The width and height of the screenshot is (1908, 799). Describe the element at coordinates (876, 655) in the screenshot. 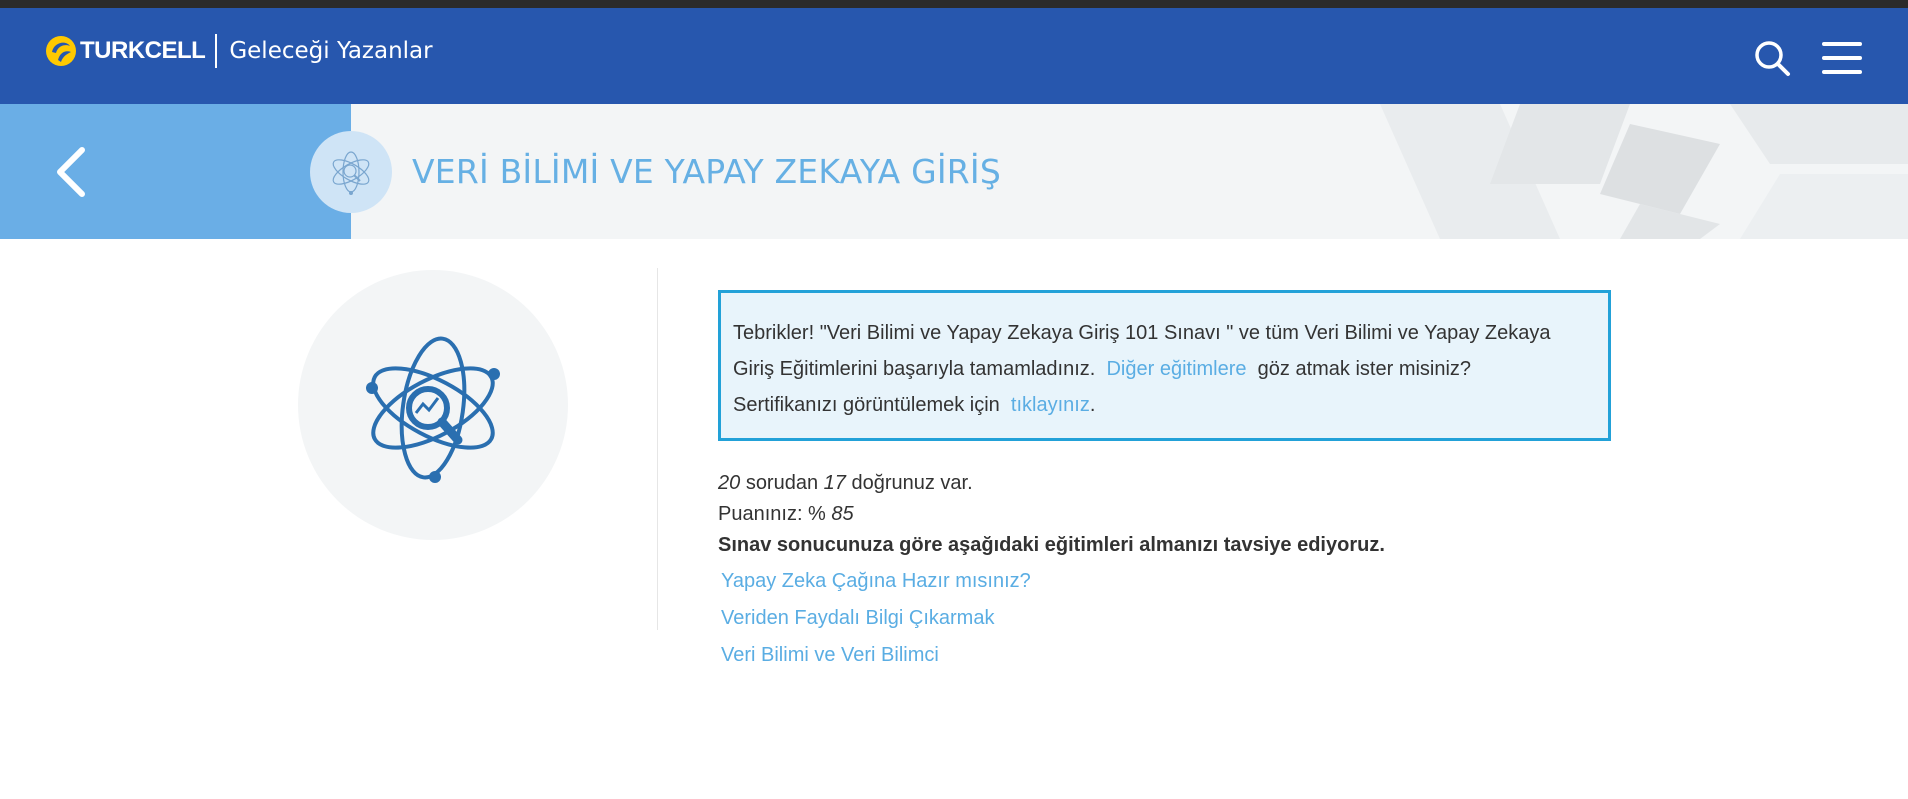

I see `recommended-course-link: Veri Bilimi ve Veri Bilimci` at that location.